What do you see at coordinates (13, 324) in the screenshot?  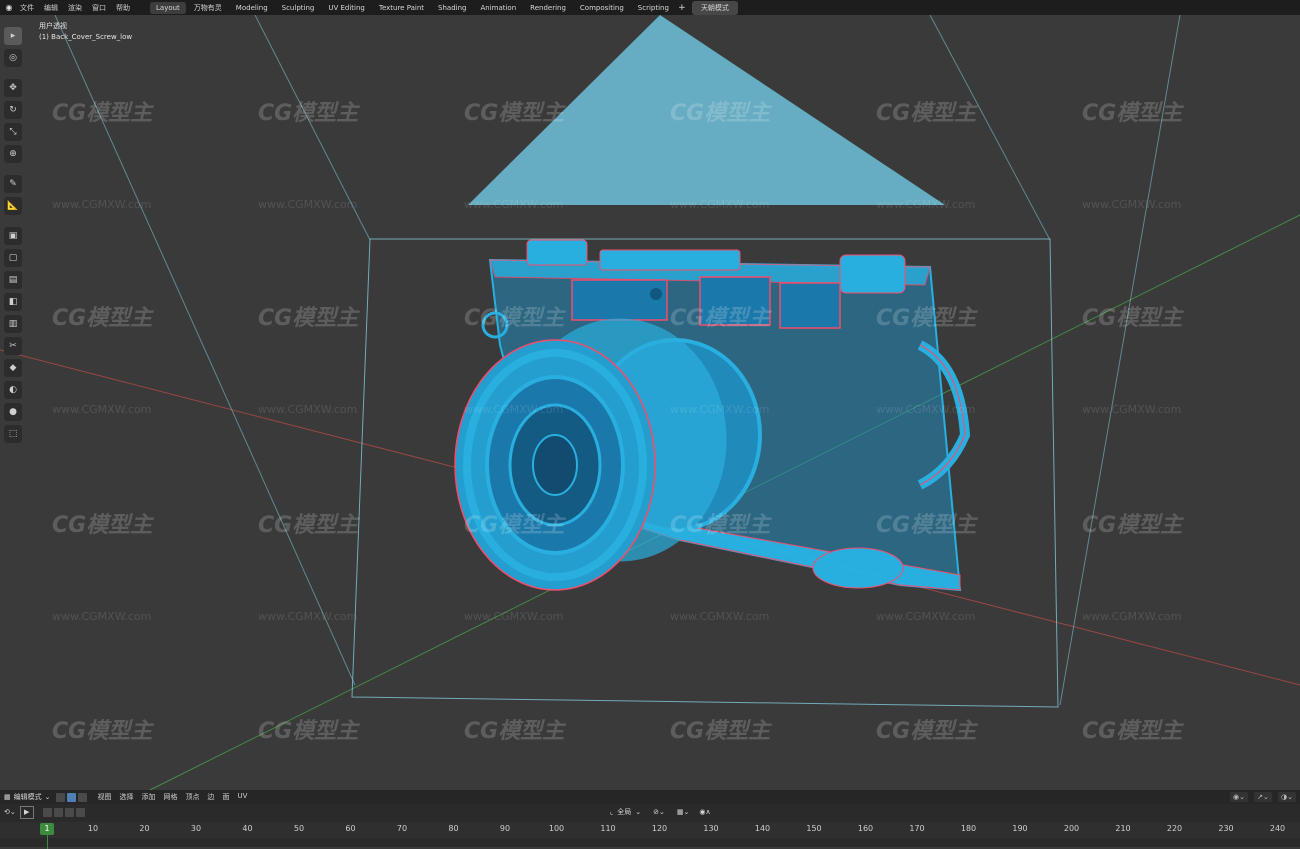 I see `loop-cut-tool-icon: ▥` at bounding box center [13, 324].